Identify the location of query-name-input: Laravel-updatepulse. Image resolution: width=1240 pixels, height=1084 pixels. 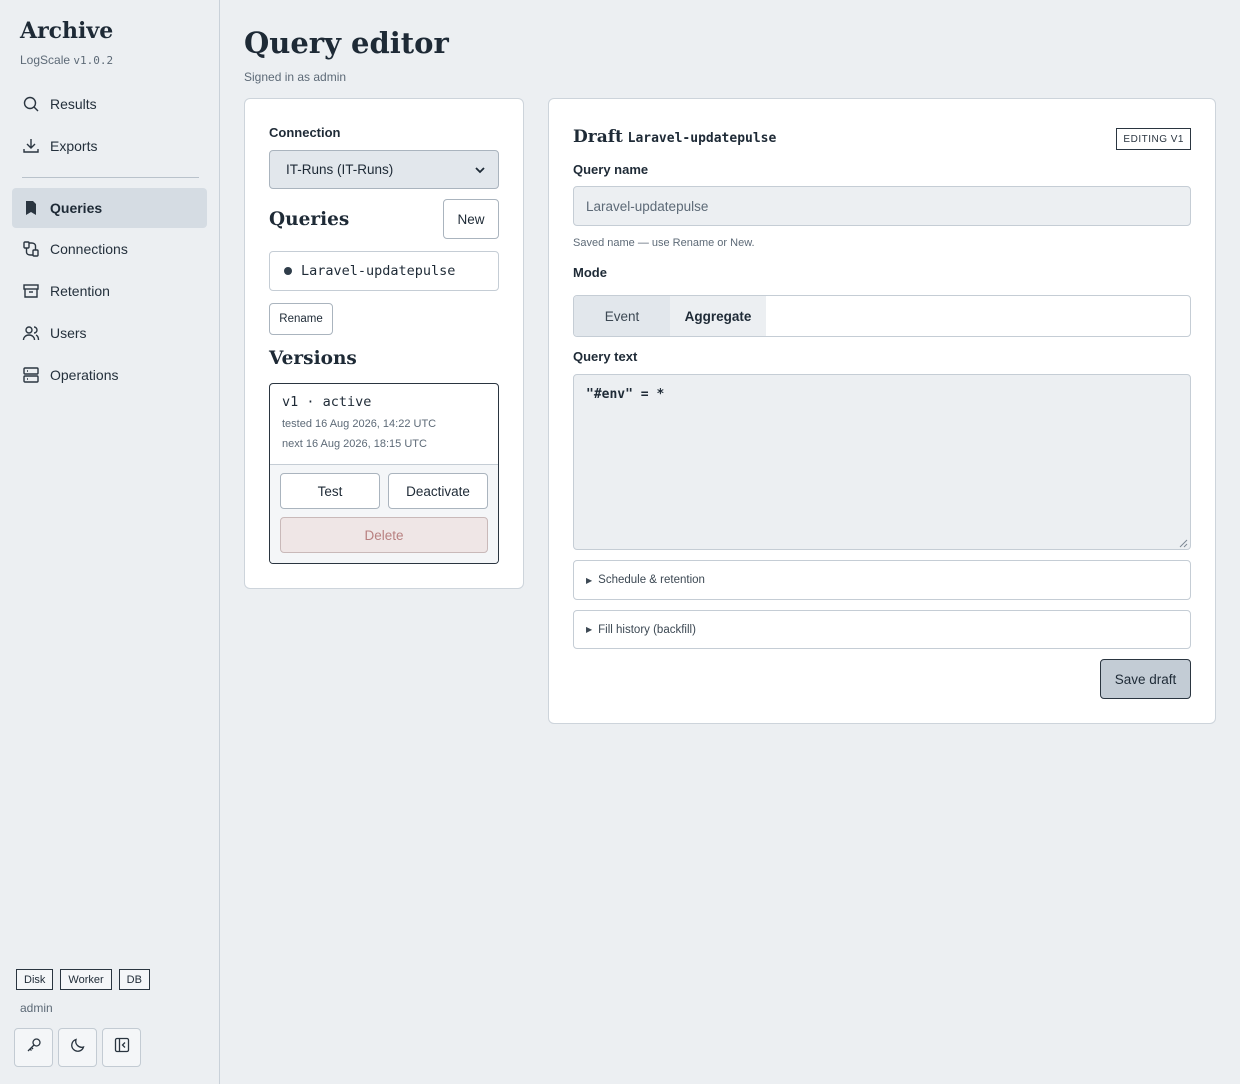
(882, 206).